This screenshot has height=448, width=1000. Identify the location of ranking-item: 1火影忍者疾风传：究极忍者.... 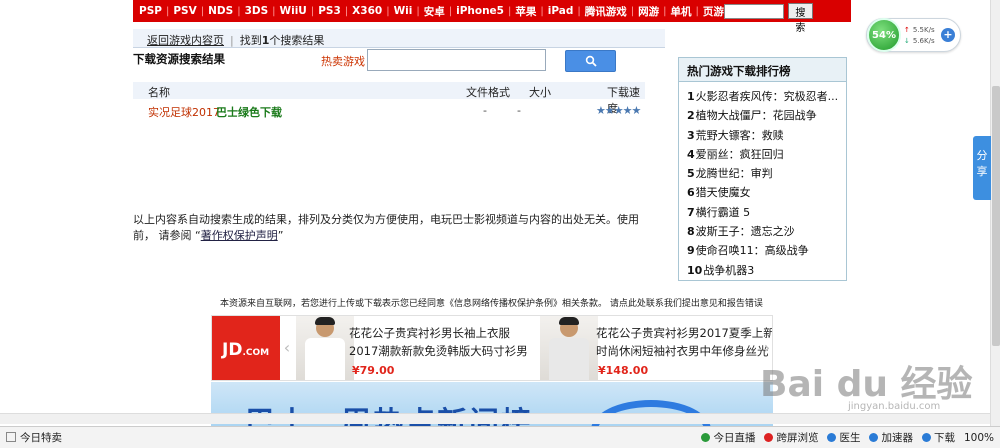
(766, 97).